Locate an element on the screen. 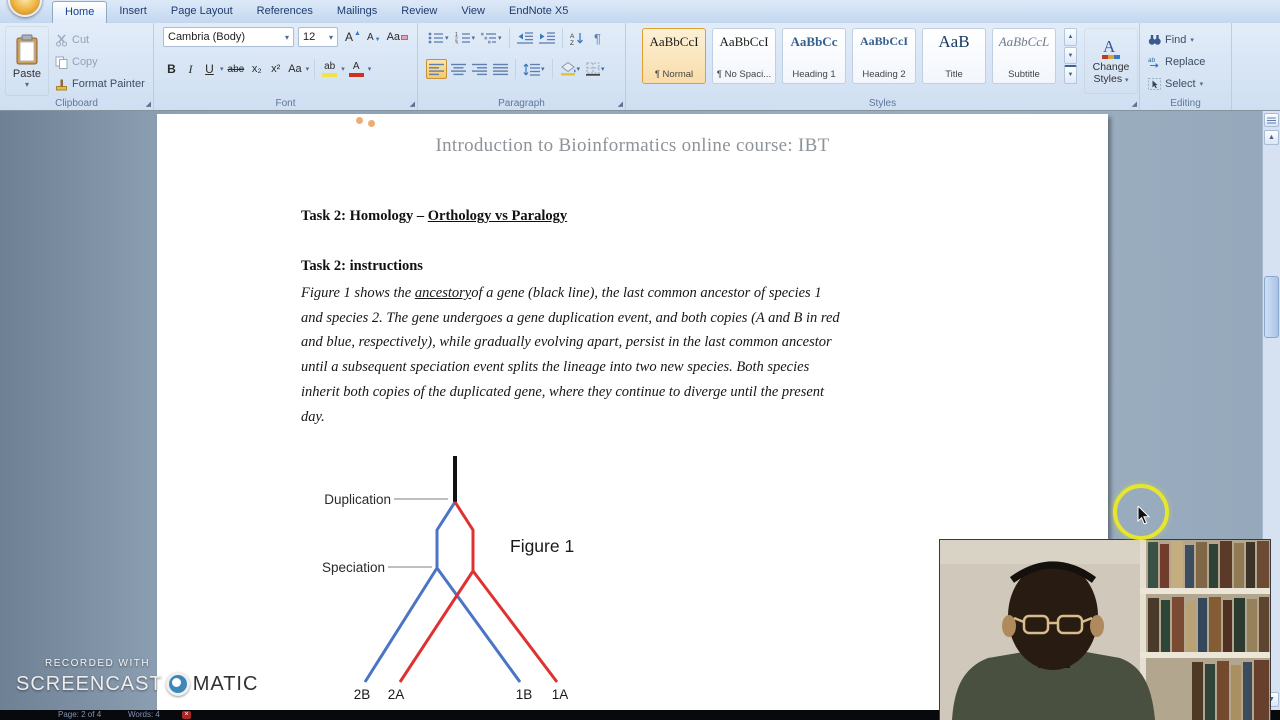 This screenshot has height=720, width=1280. italic-button: I is located at coordinates (190, 69).